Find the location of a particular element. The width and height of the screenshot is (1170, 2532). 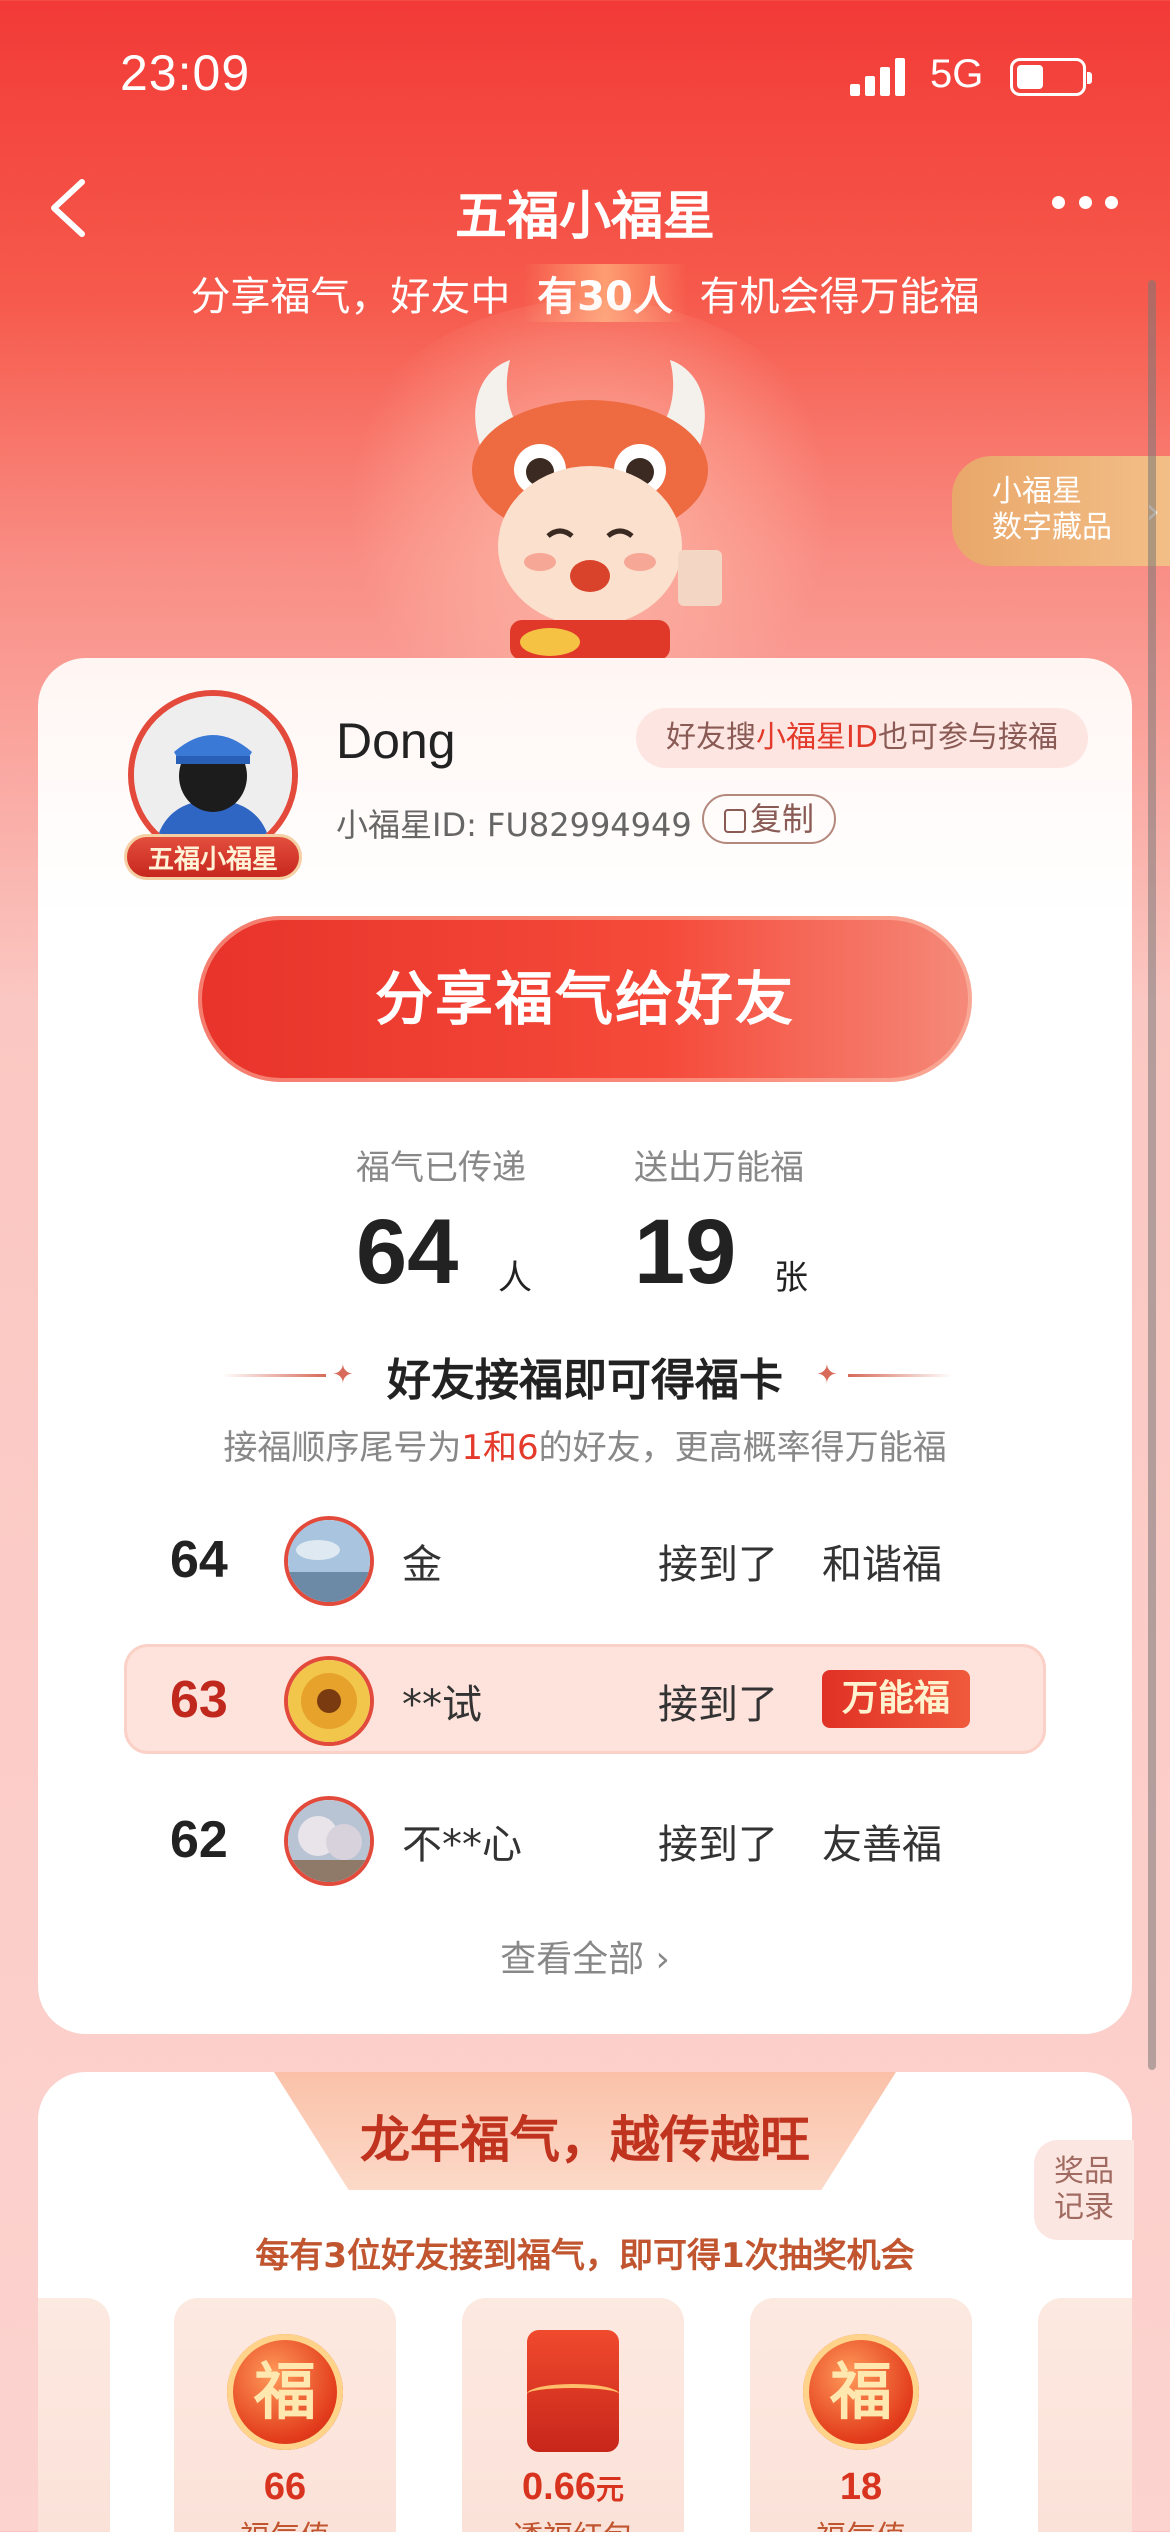

rank-number: 62 is located at coordinates (199, 1840).